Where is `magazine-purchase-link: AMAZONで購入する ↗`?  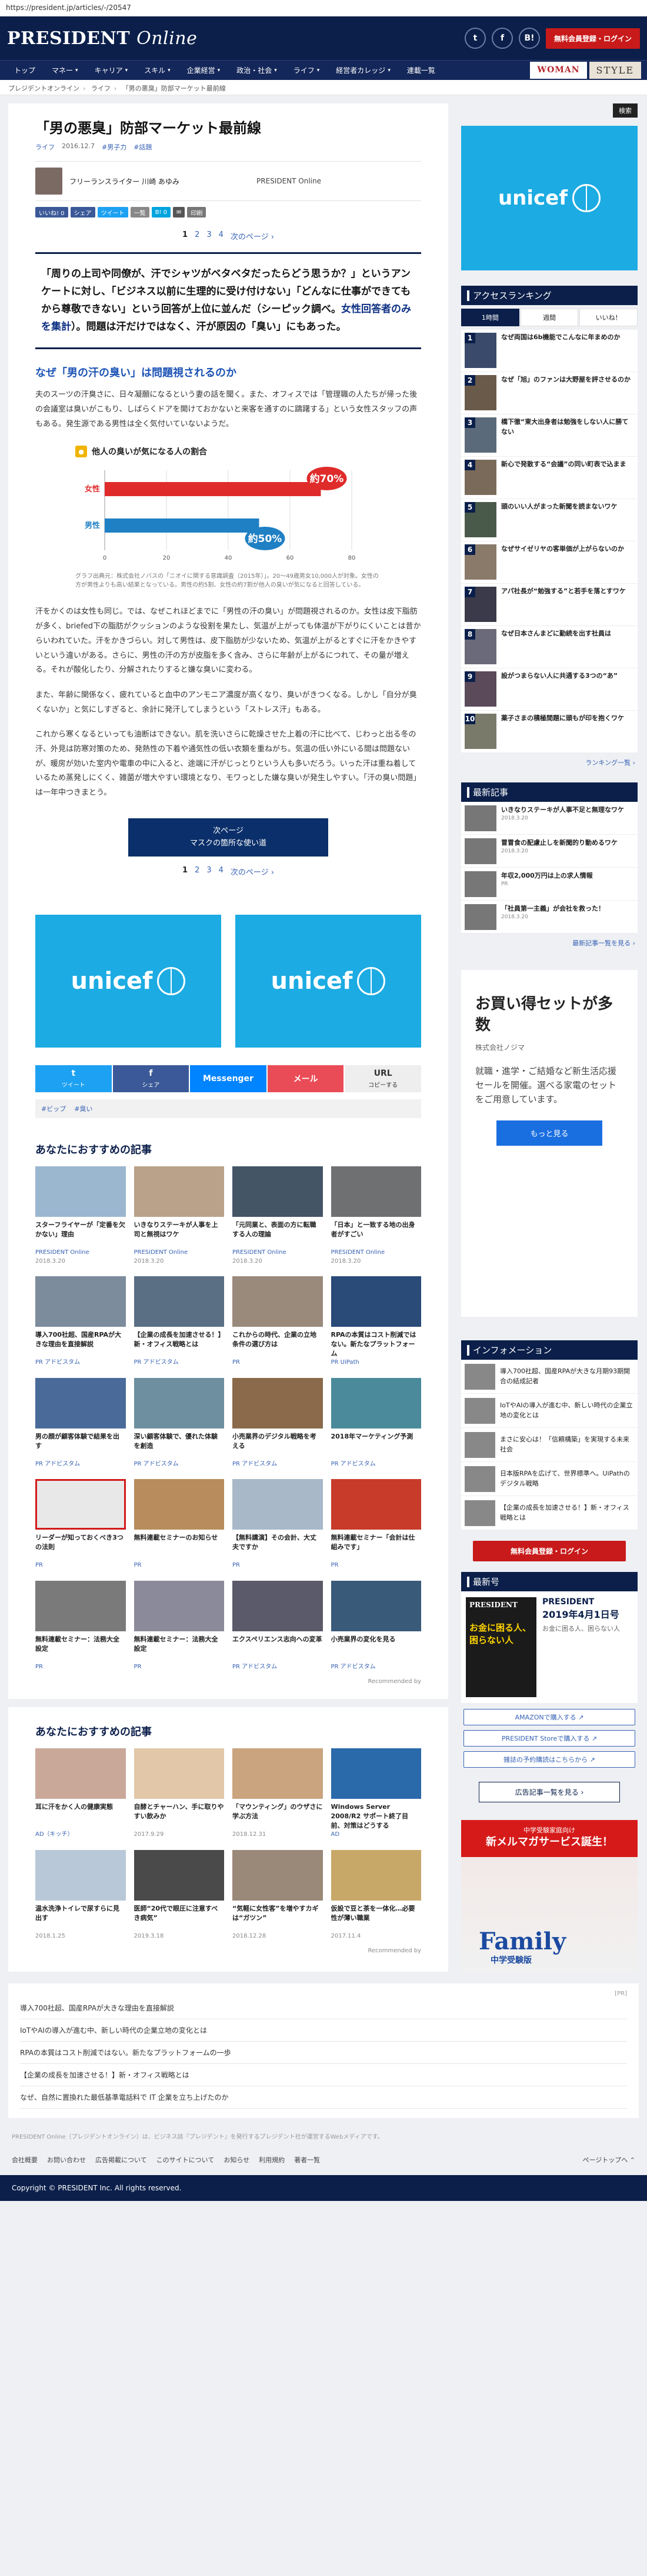
magazine-purchase-link: AMAZONで購入する ↗ is located at coordinates (549, 1717).